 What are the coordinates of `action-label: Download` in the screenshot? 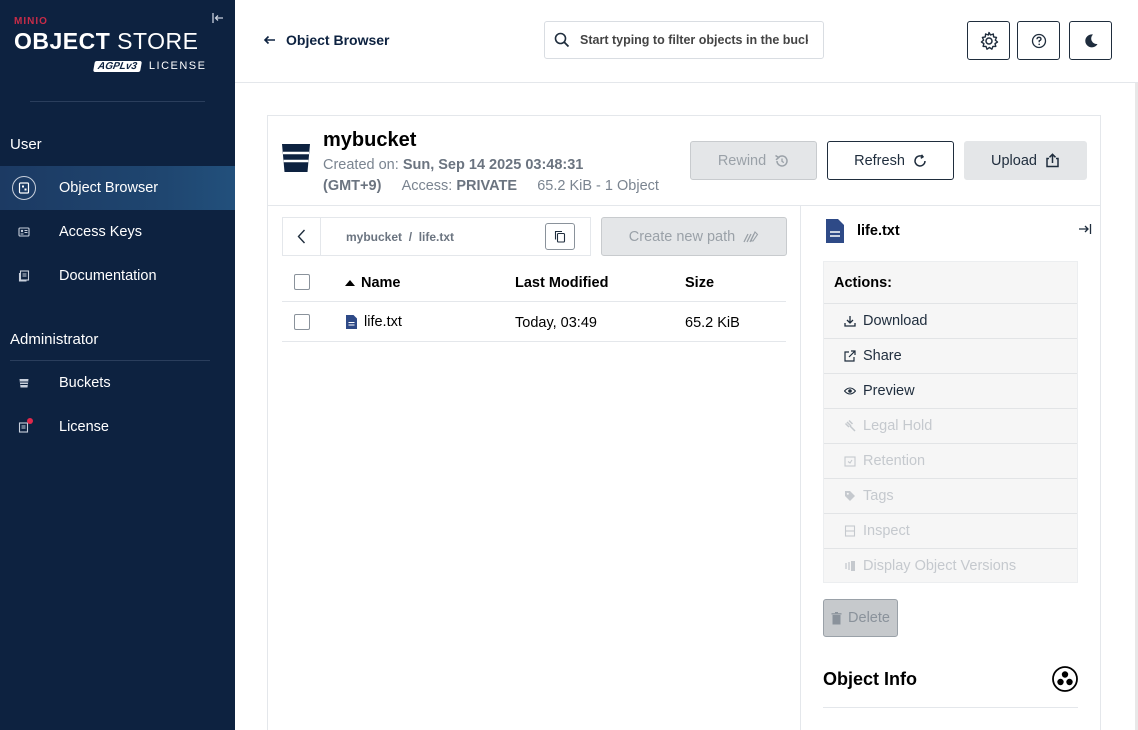 It's located at (895, 321).